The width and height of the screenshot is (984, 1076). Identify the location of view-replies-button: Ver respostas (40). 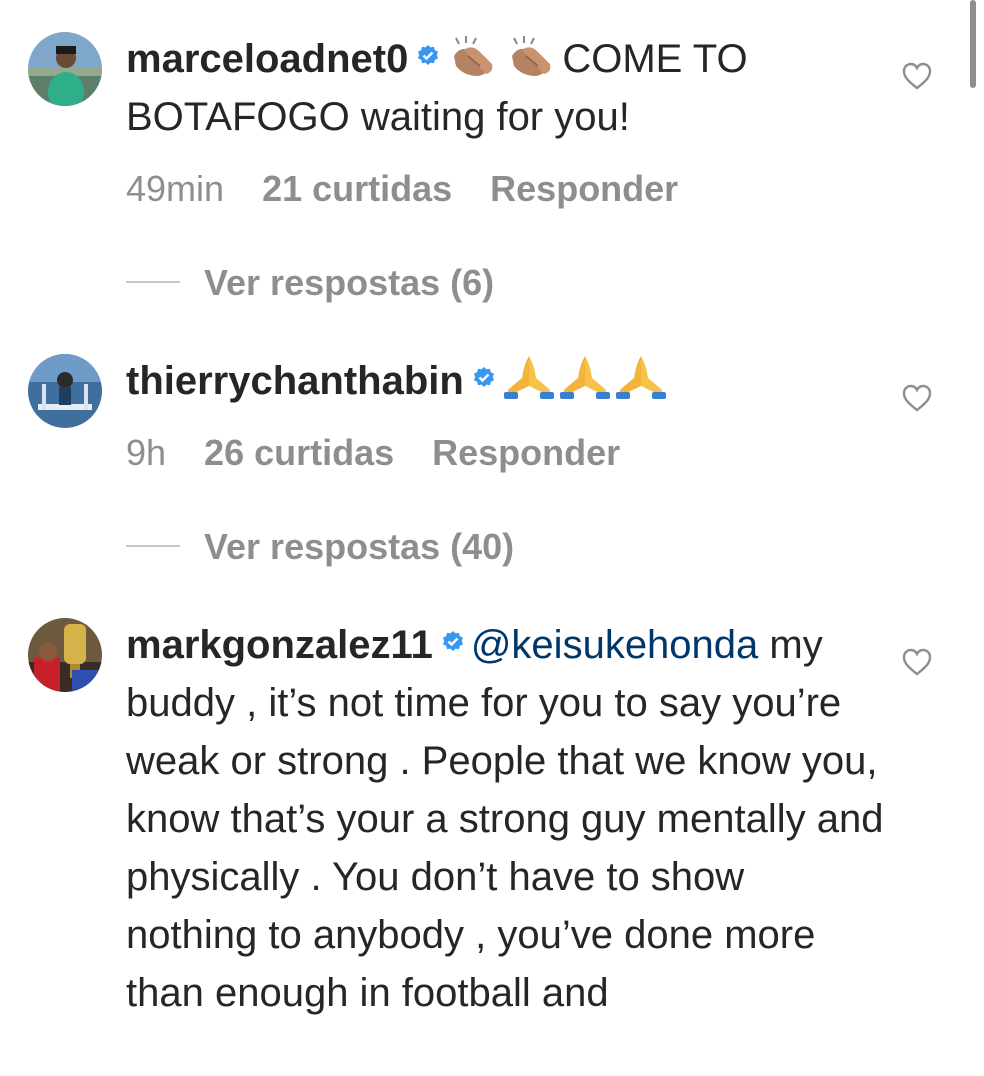
(320, 547).